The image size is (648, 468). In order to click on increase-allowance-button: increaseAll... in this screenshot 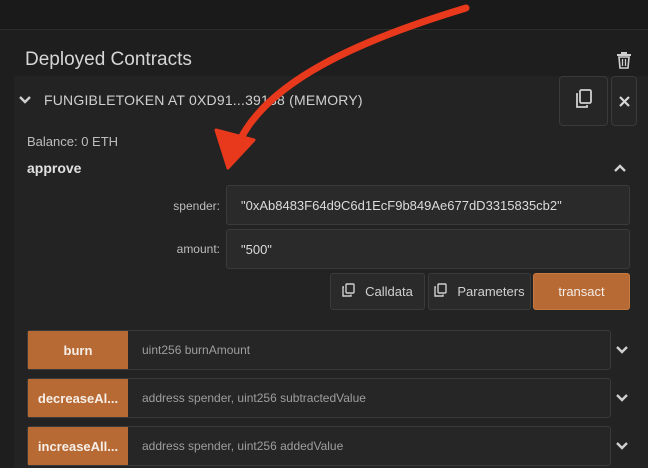, I will do `click(78, 446)`.